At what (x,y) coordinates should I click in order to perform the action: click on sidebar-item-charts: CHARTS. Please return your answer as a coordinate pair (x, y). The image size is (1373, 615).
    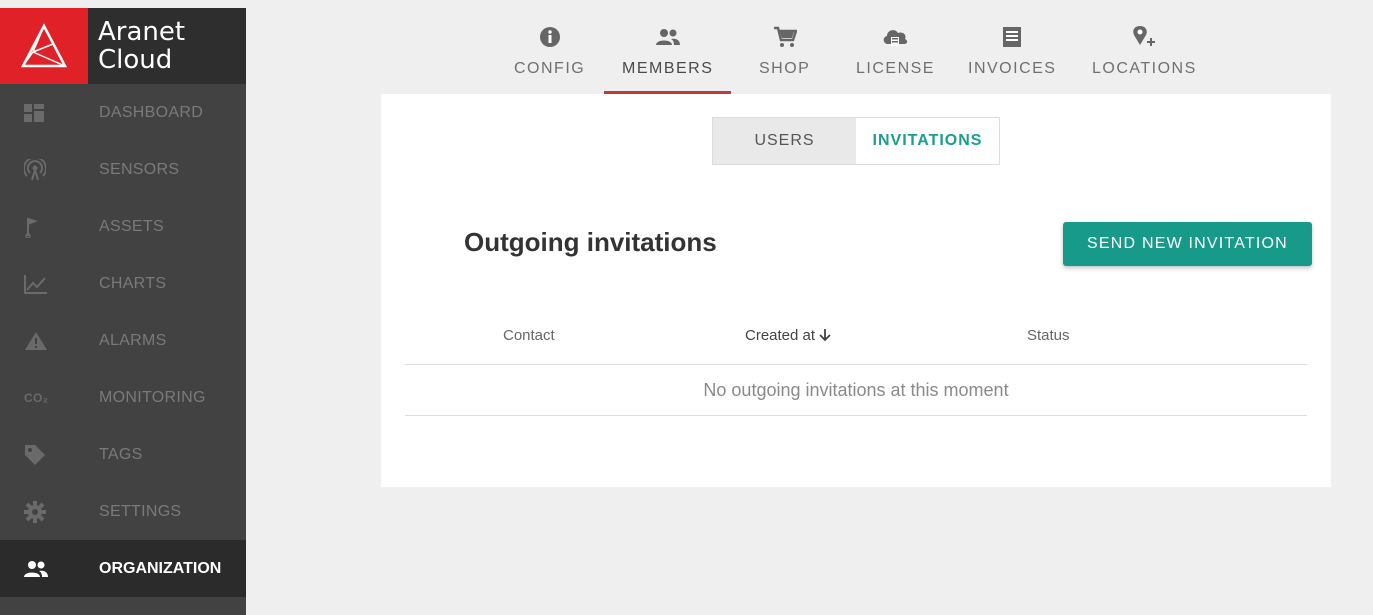
    Looking at the image, I should click on (123, 283).